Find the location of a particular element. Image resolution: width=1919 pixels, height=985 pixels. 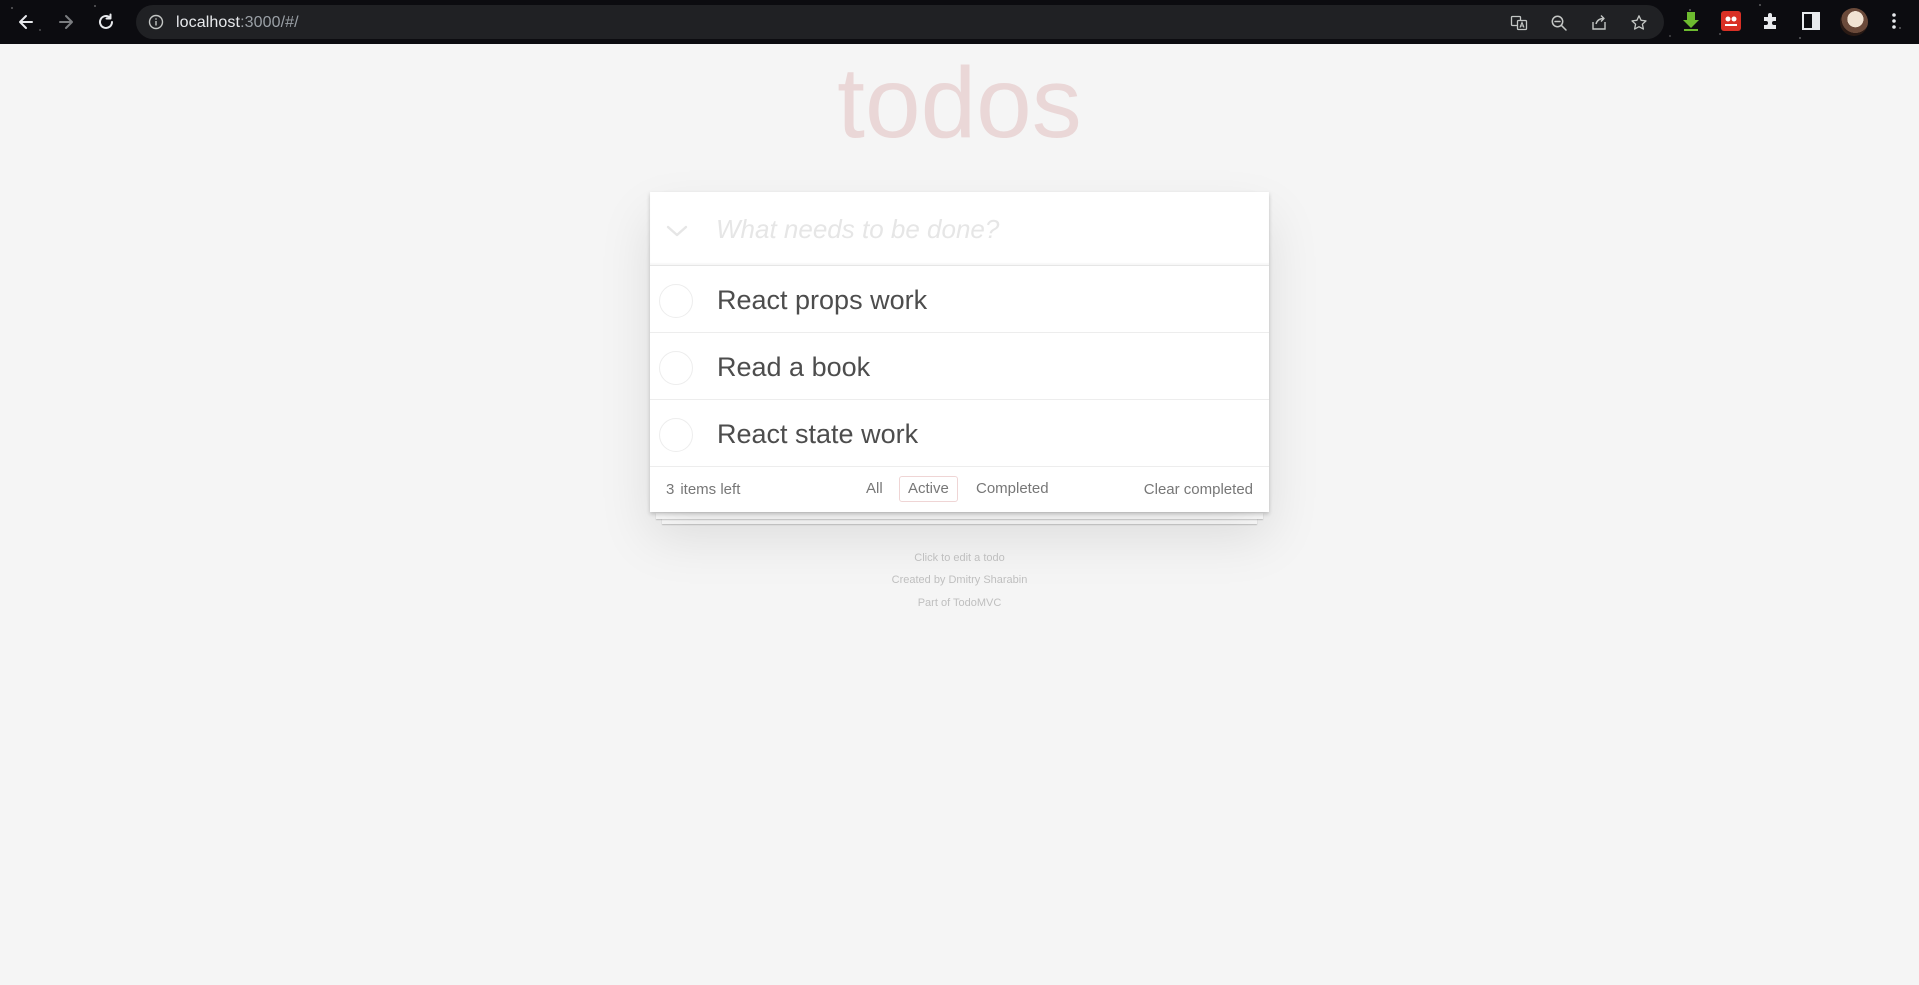

todo-item: React state work is located at coordinates (959, 433).